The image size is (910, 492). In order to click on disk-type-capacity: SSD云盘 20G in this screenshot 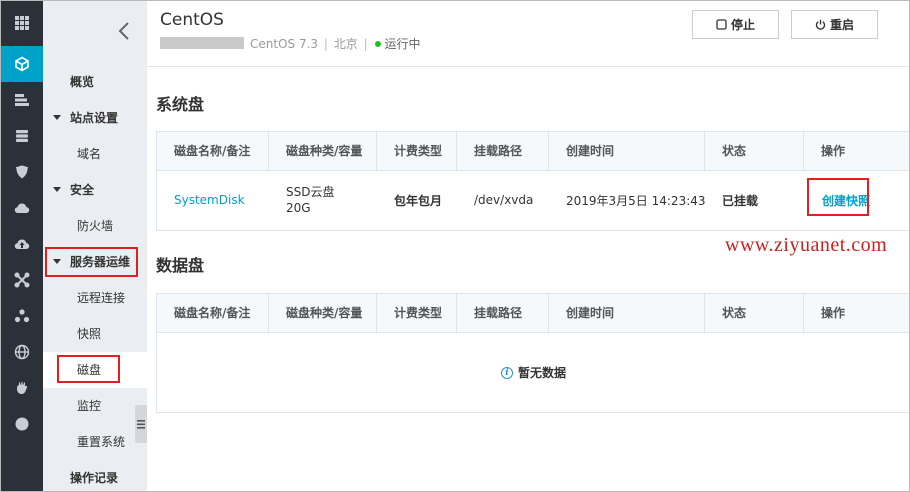, I will do `click(310, 200)`.